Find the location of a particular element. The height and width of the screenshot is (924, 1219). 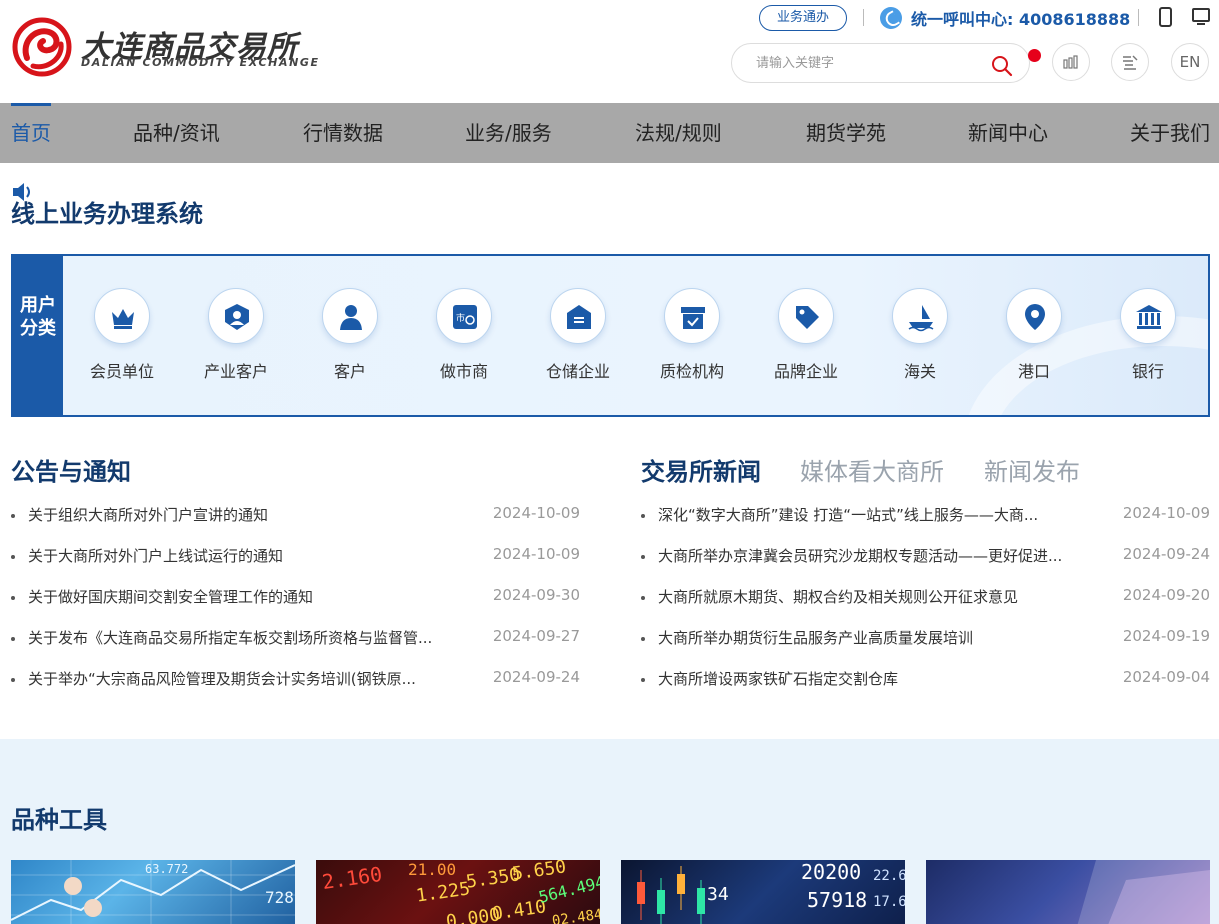

news-item: 大商所增设两家铁矿石指定交割仓库 2024-09-04 is located at coordinates (925, 680).